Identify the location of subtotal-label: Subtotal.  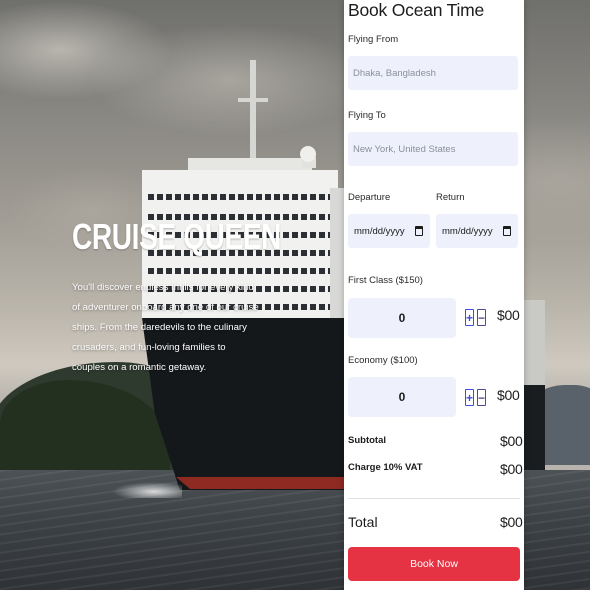
(367, 440).